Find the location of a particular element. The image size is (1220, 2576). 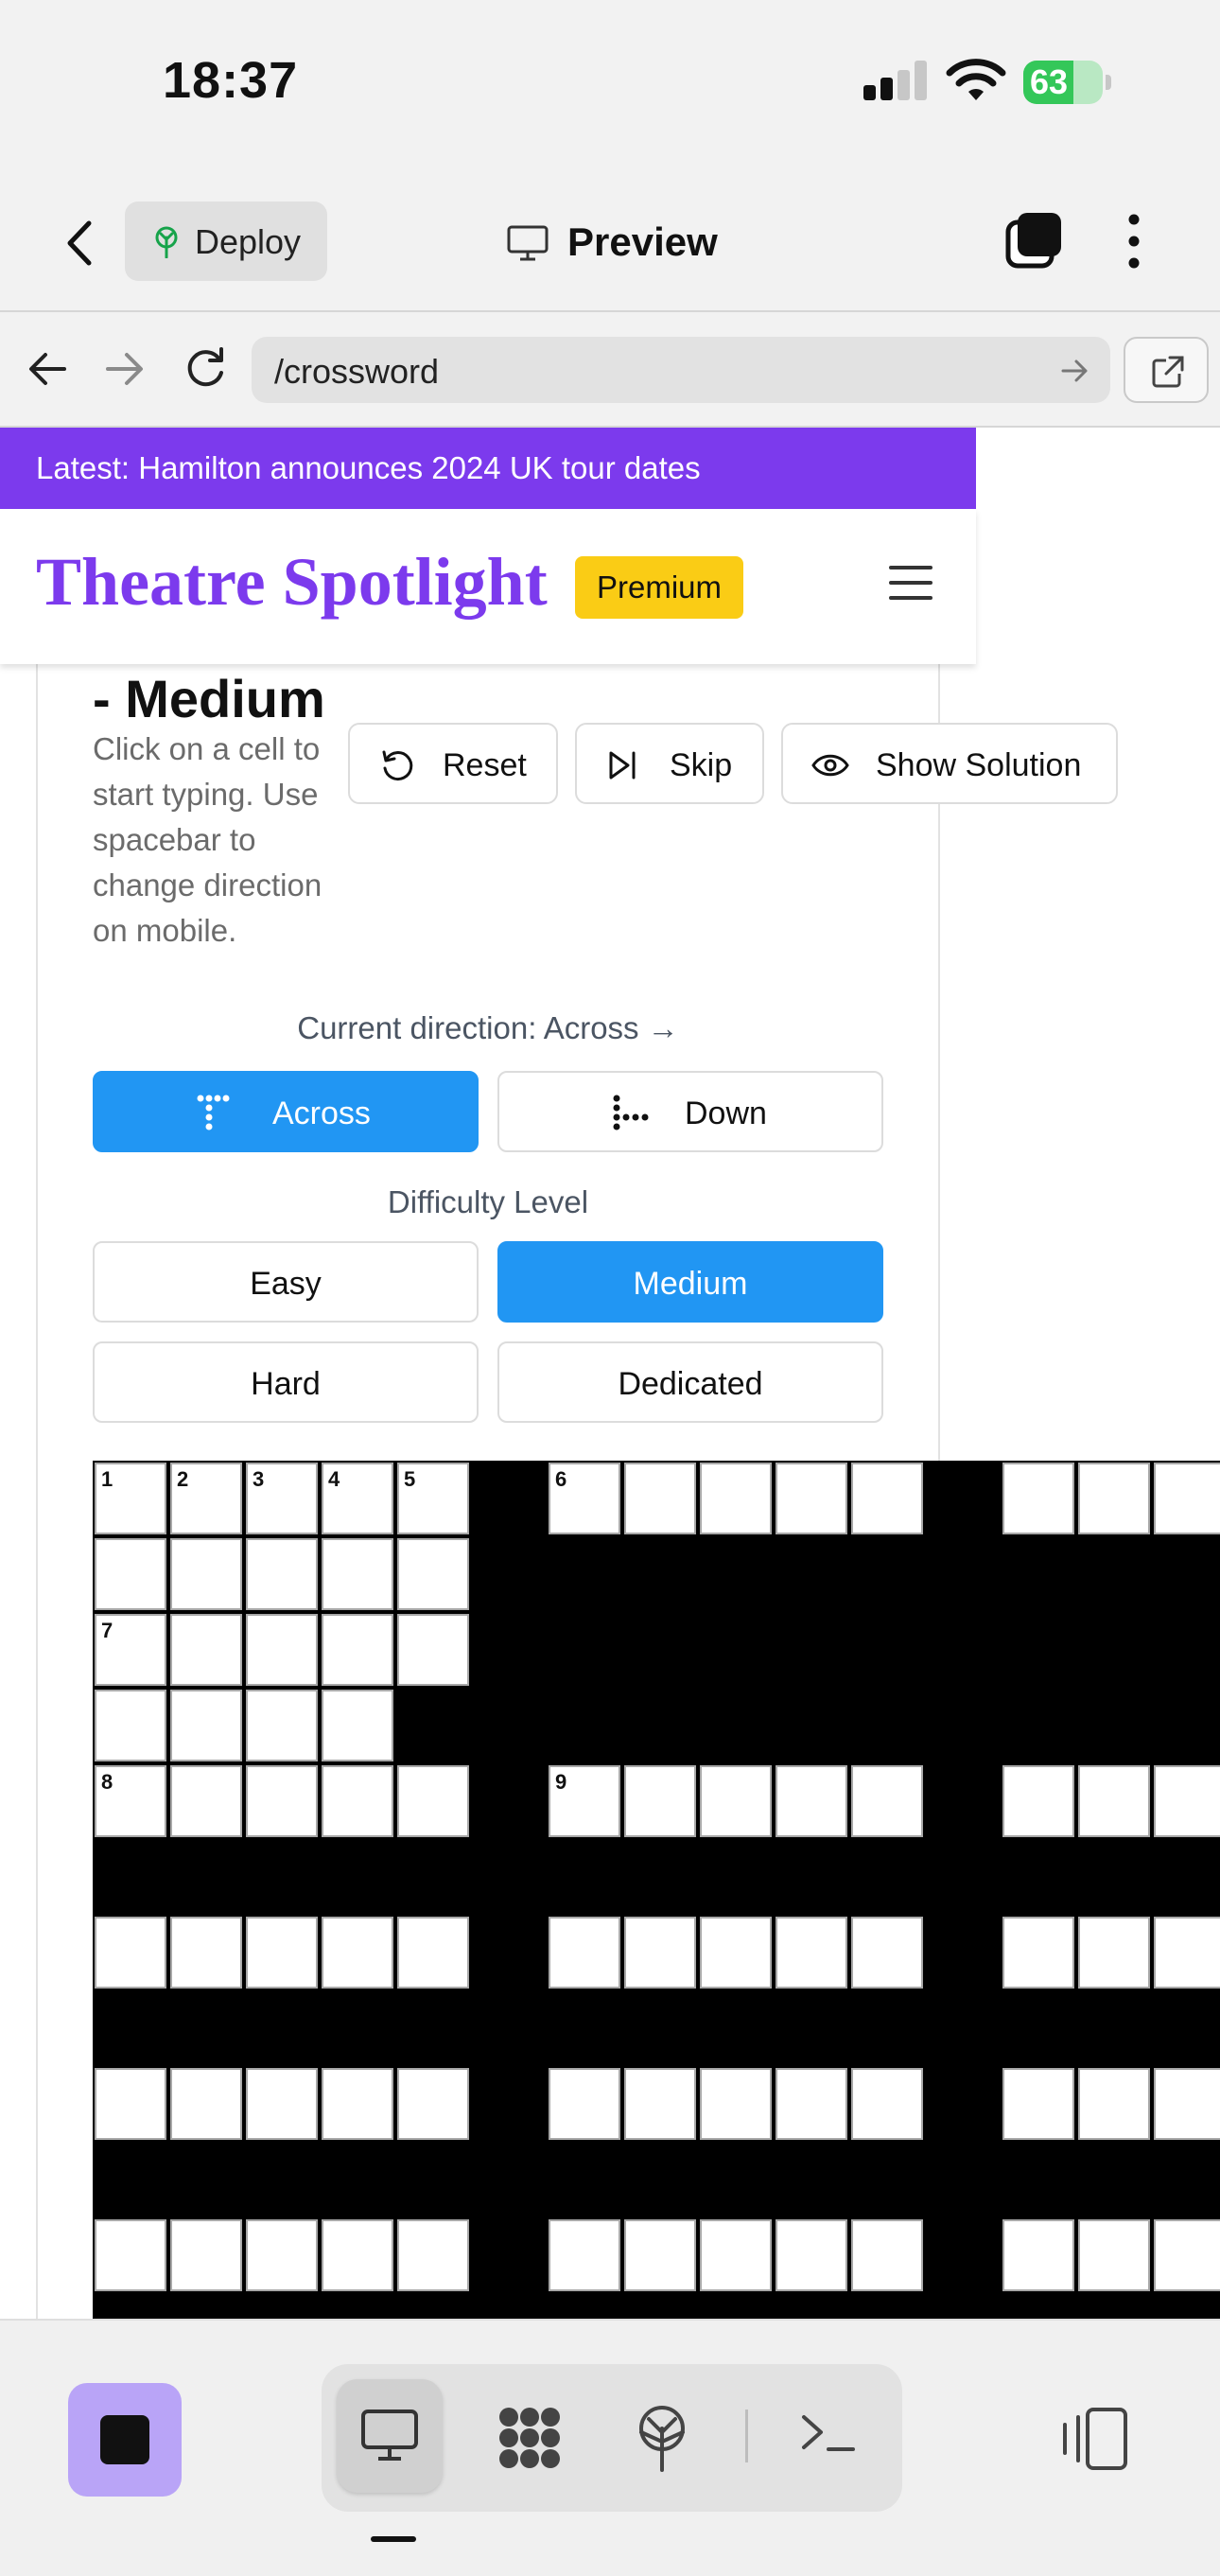

premium-badge: Premium is located at coordinates (659, 588).